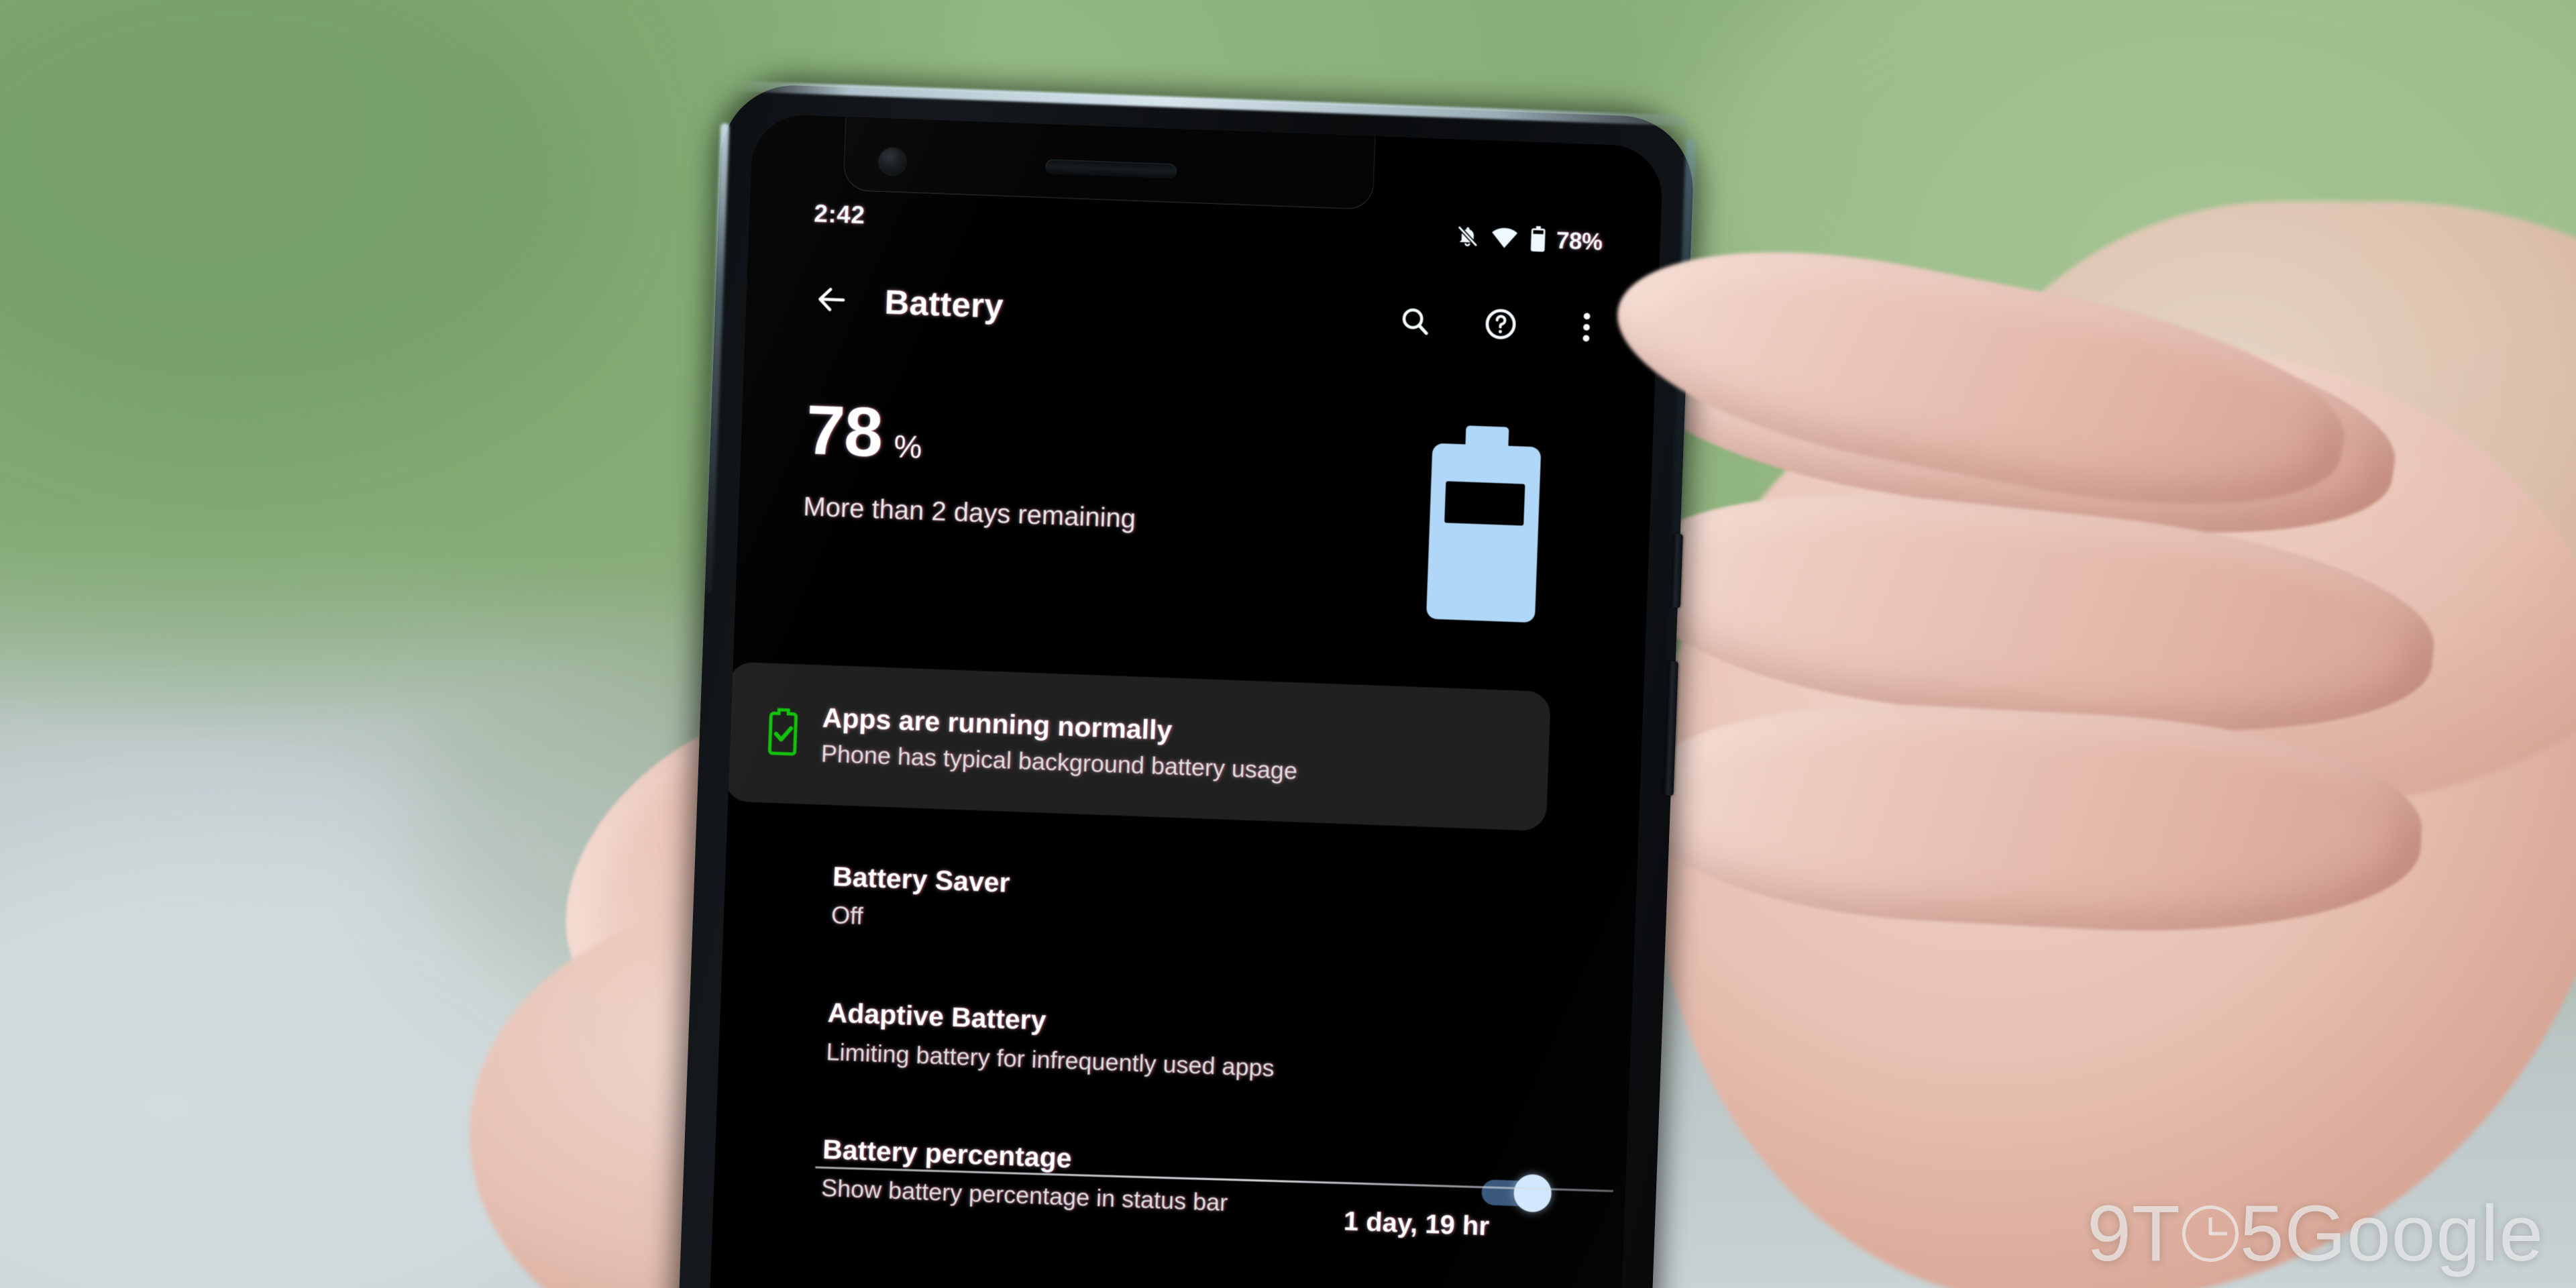  Describe the element at coordinates (831, 299) in the screenshot. I see `back-arrow-icon` at that location.